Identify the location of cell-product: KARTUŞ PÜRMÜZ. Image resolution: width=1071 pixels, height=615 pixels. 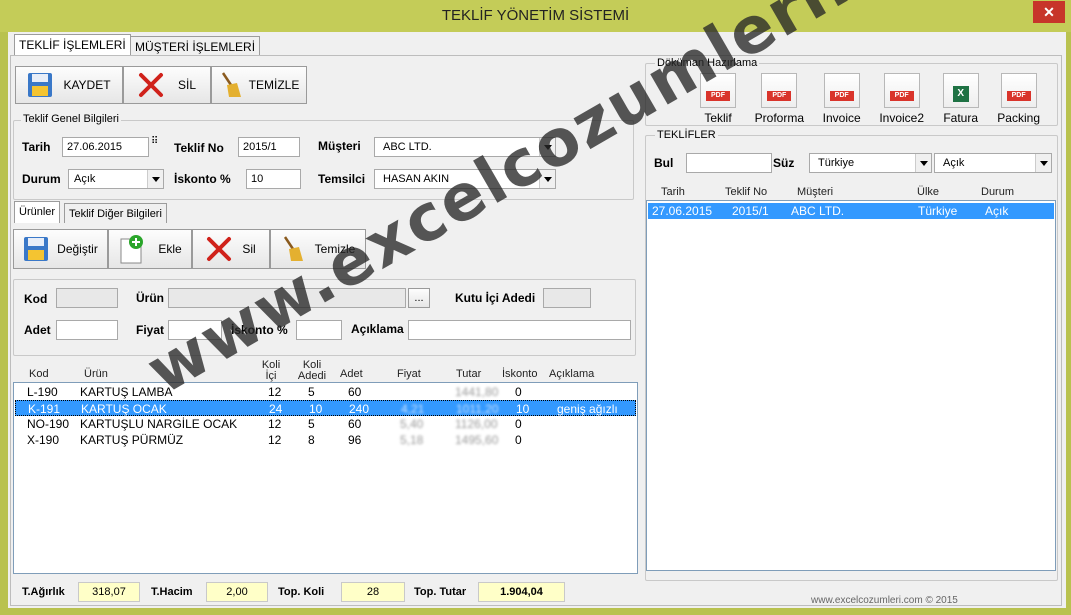
(132, 440).